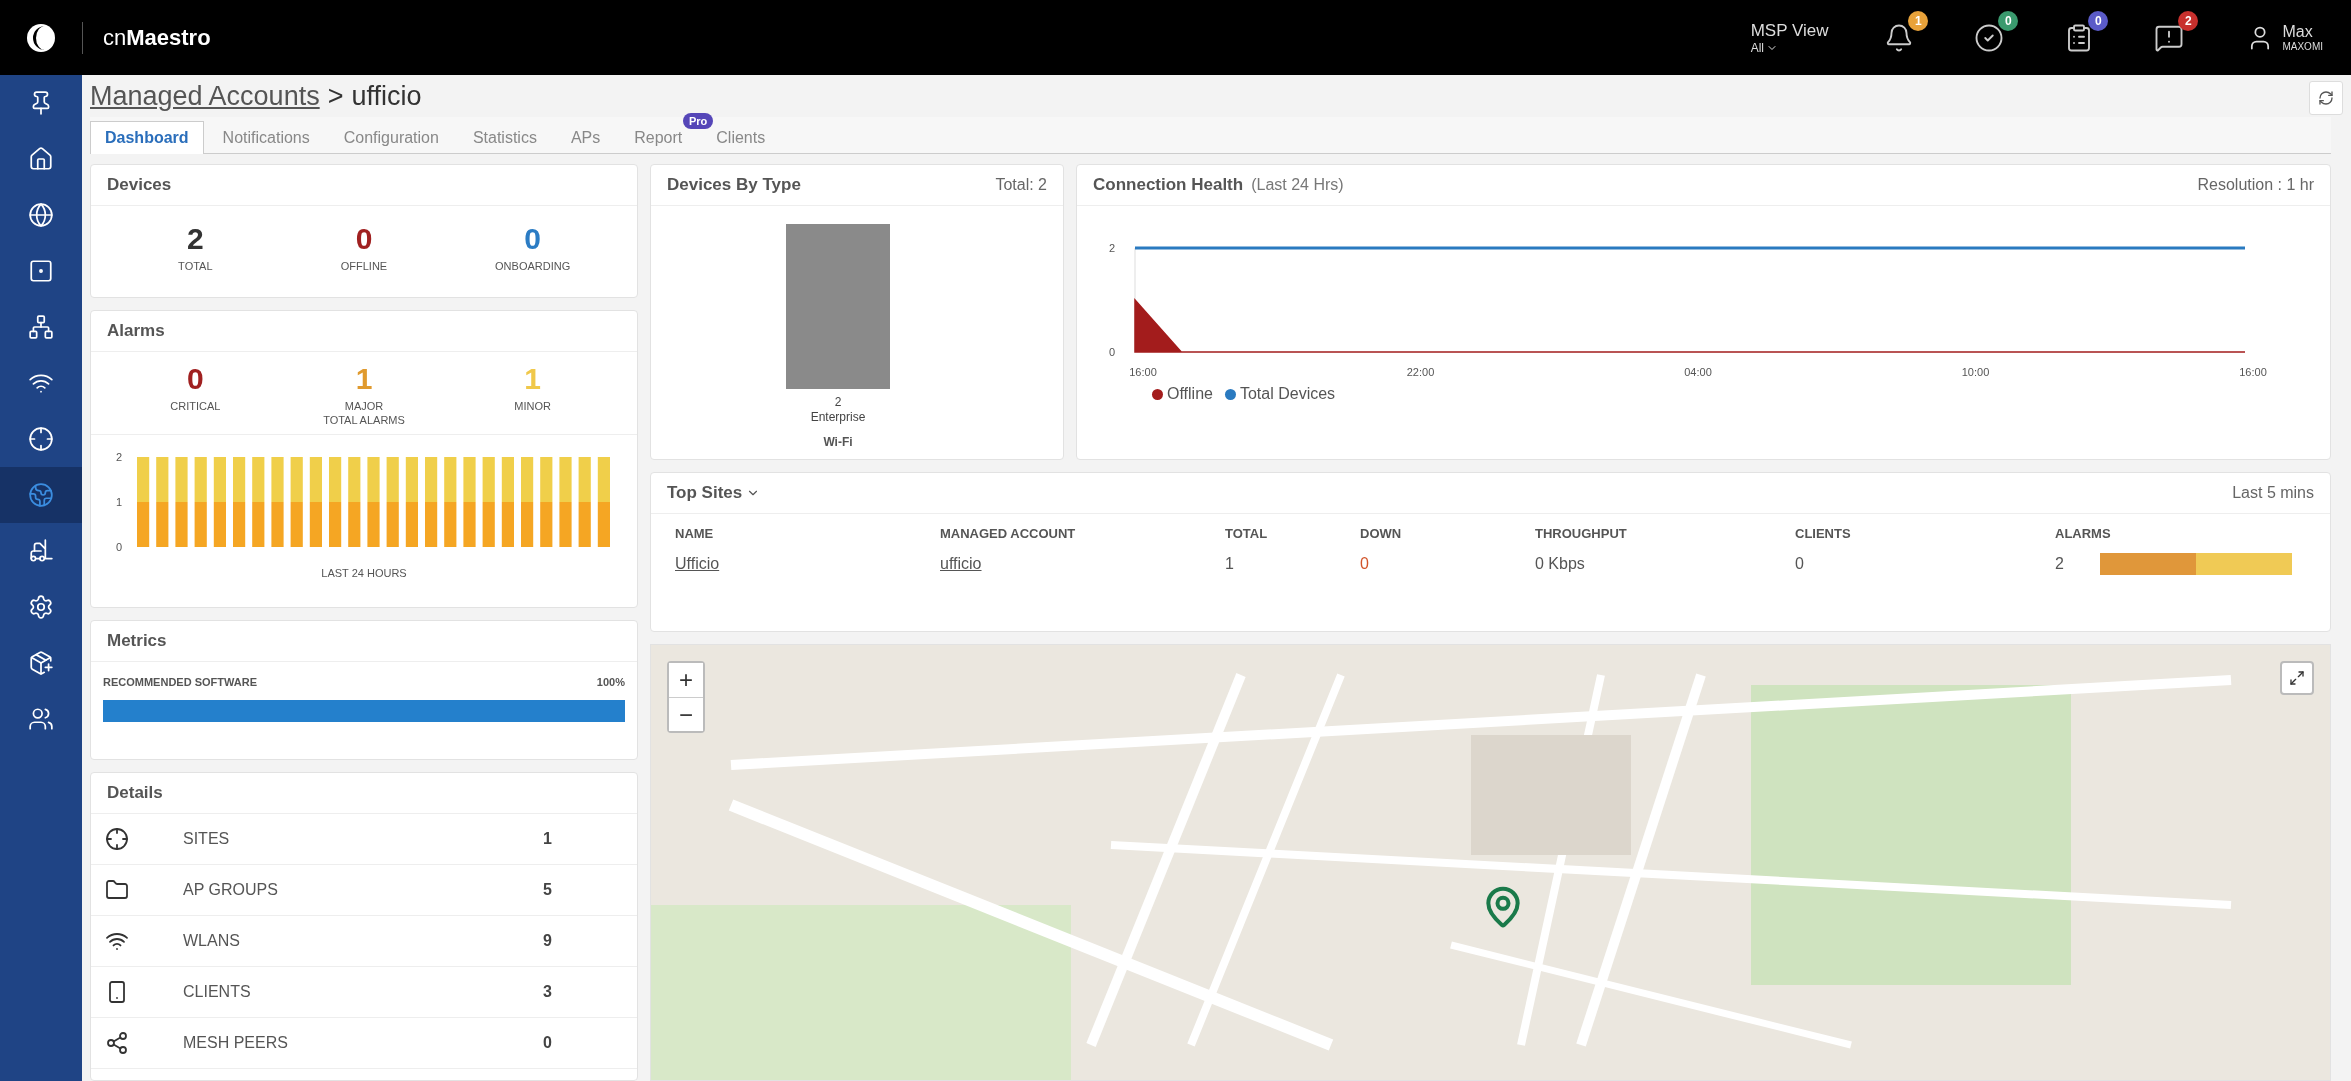  I want to click on refresh-button, so click(2326, 98).